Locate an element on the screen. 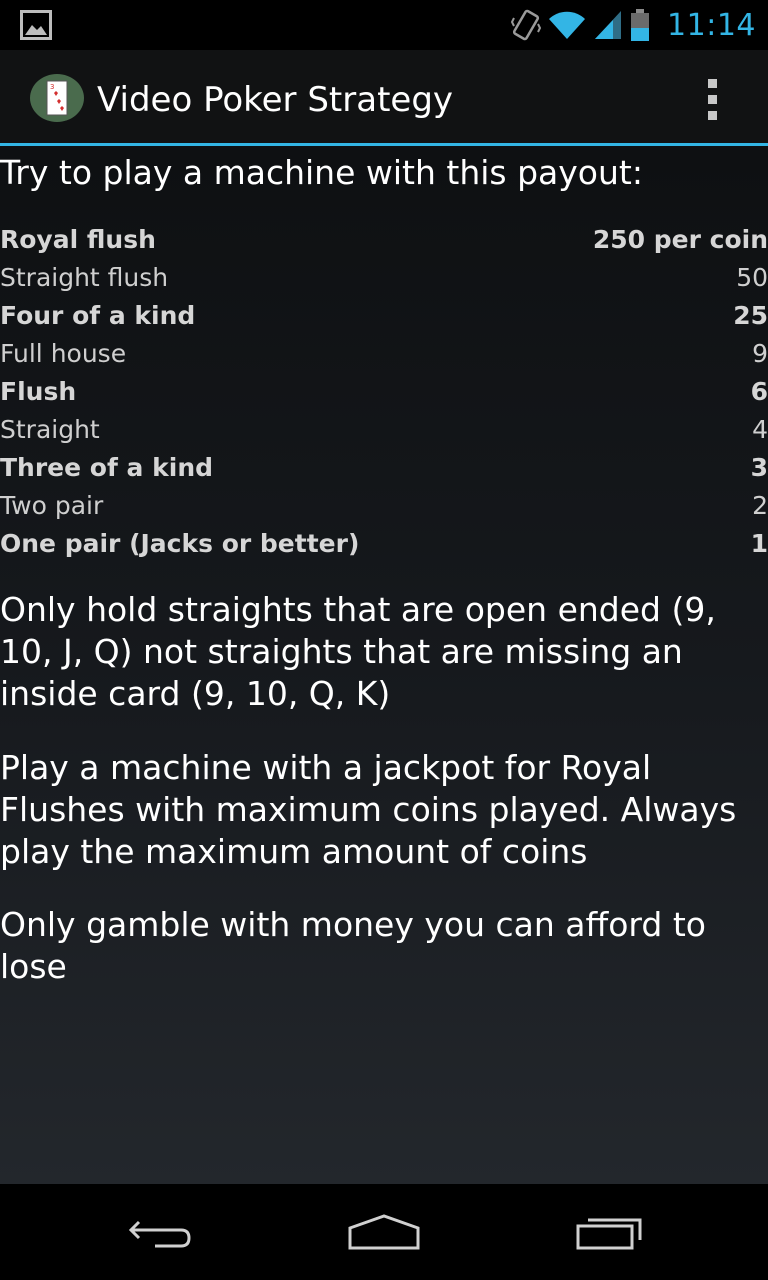 Image resolution: width=768 pixels, height=1280 pixels. payout-row: Three of a kind 3 is located at coordinates (384, 467).